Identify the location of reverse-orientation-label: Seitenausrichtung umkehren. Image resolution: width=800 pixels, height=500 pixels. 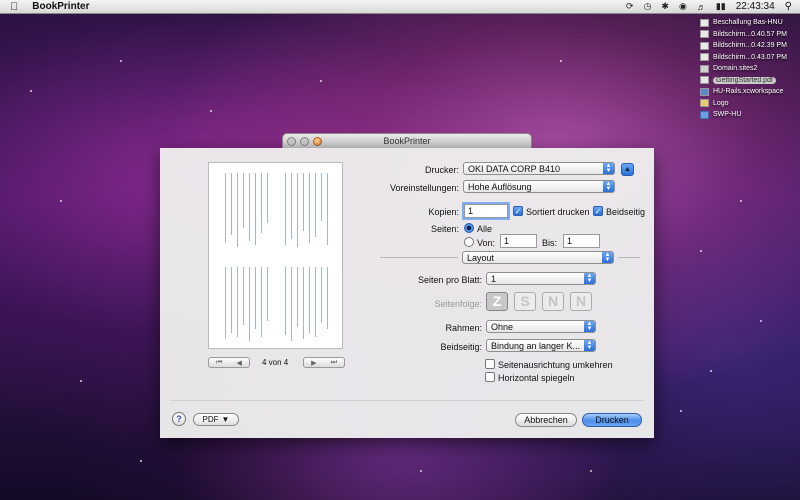
(555, 365).